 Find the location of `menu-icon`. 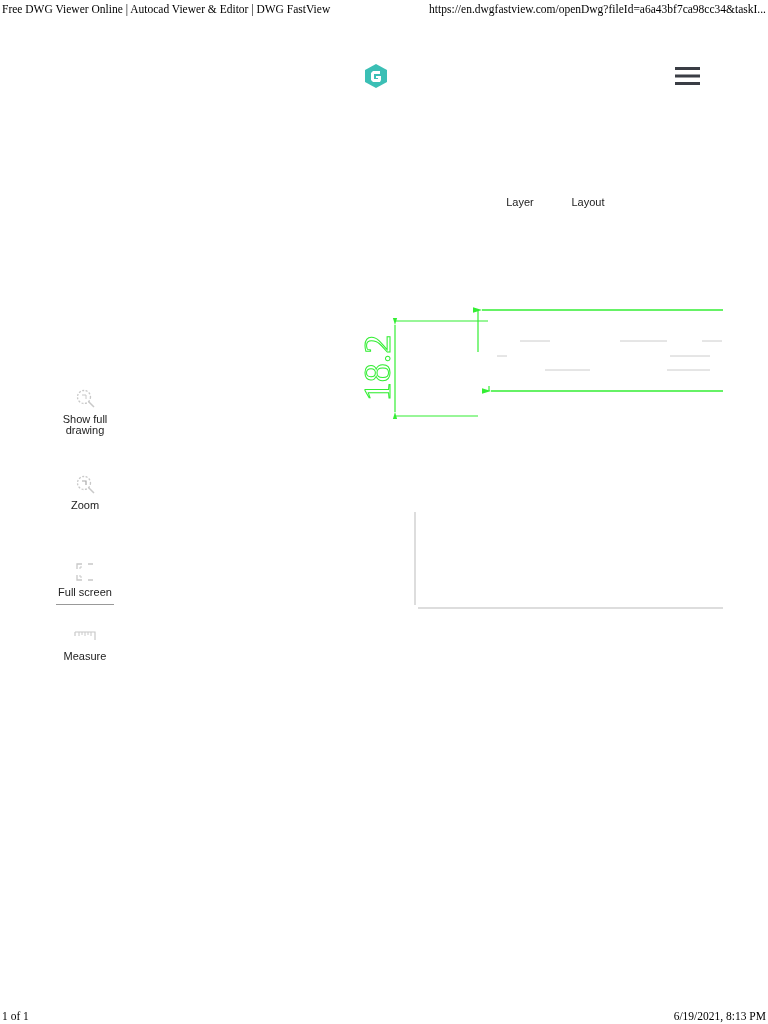

menu-icon is located at coordinates (687, 76).